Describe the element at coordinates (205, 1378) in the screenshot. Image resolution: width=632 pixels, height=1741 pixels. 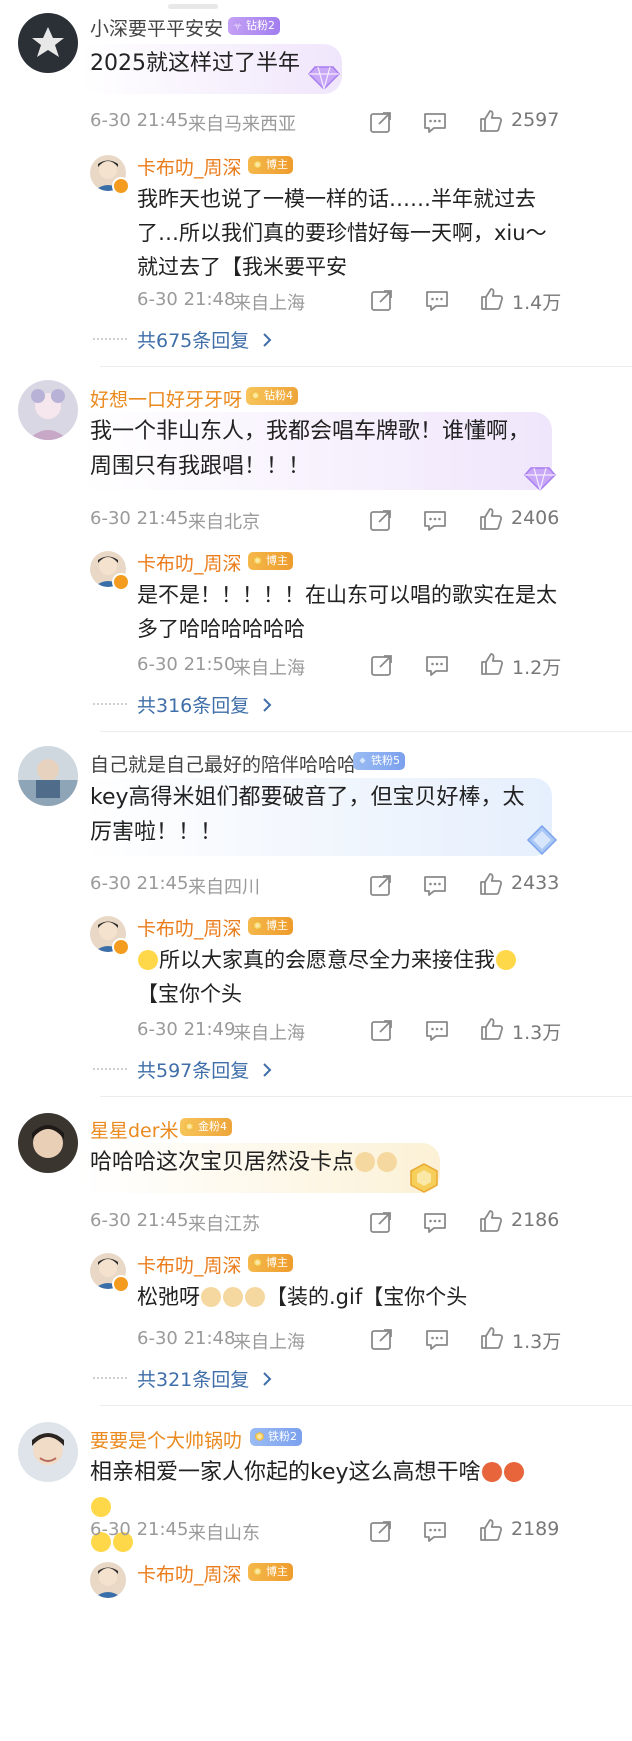
I see `more-replies-link: 共321条回复` at that location.